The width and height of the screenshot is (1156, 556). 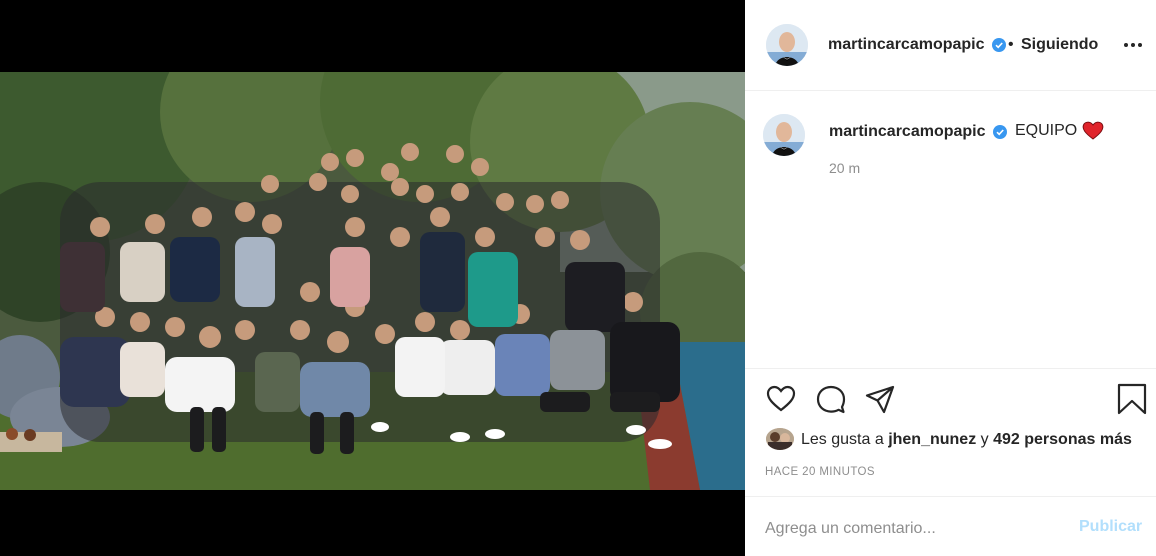 I want to click on liker-username: jhen_nunez, so click(x=932, y=439).